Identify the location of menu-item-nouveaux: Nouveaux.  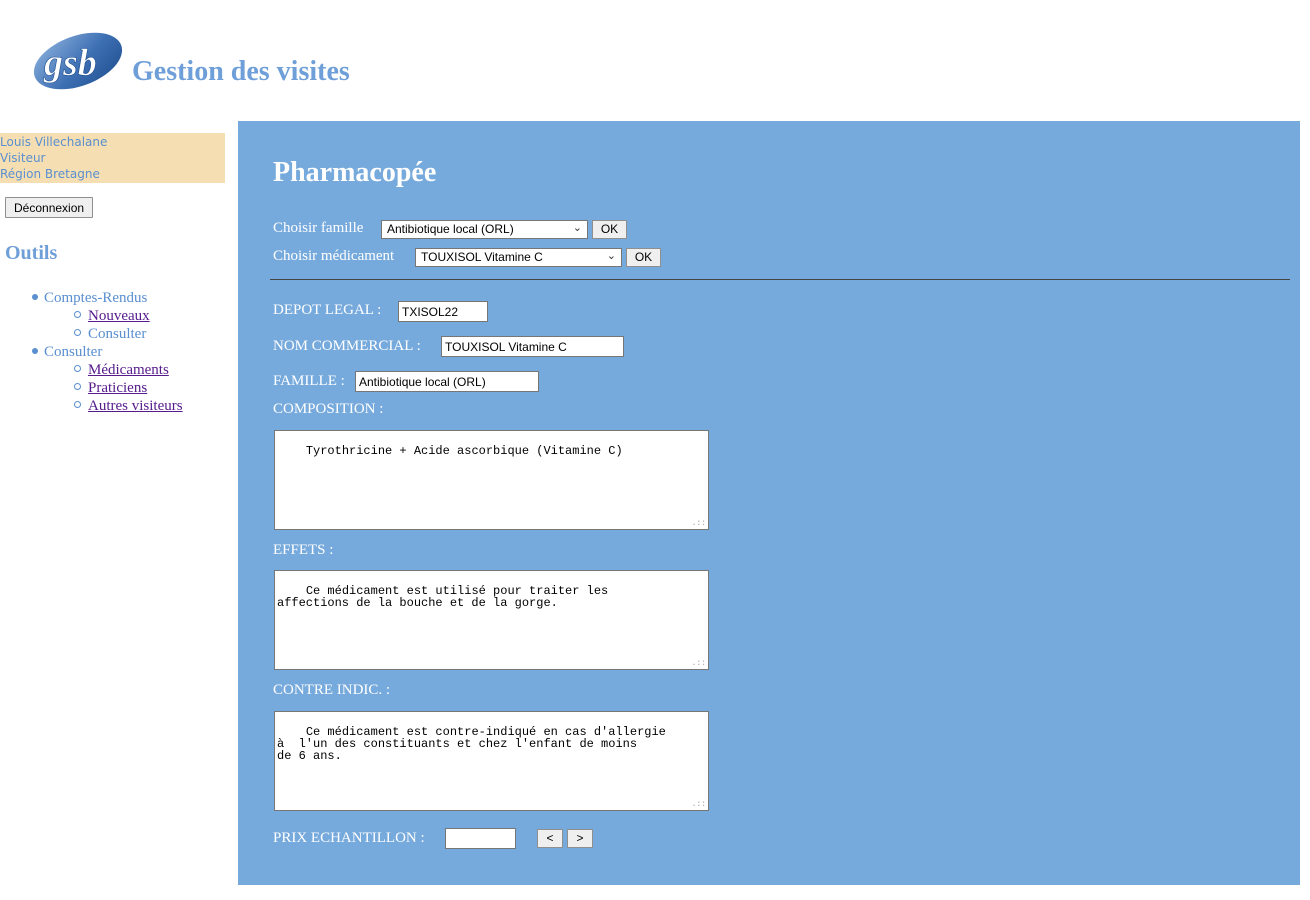
(112, 316).